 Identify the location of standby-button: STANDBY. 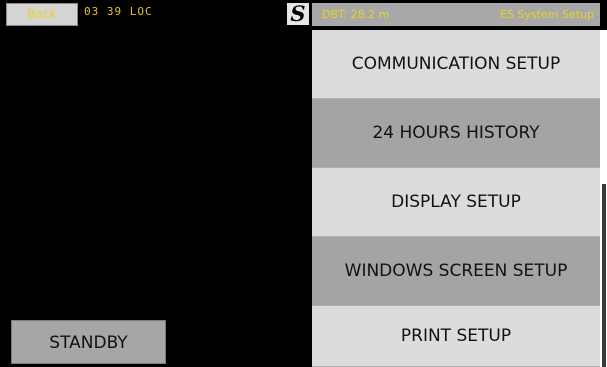
(88, 342).